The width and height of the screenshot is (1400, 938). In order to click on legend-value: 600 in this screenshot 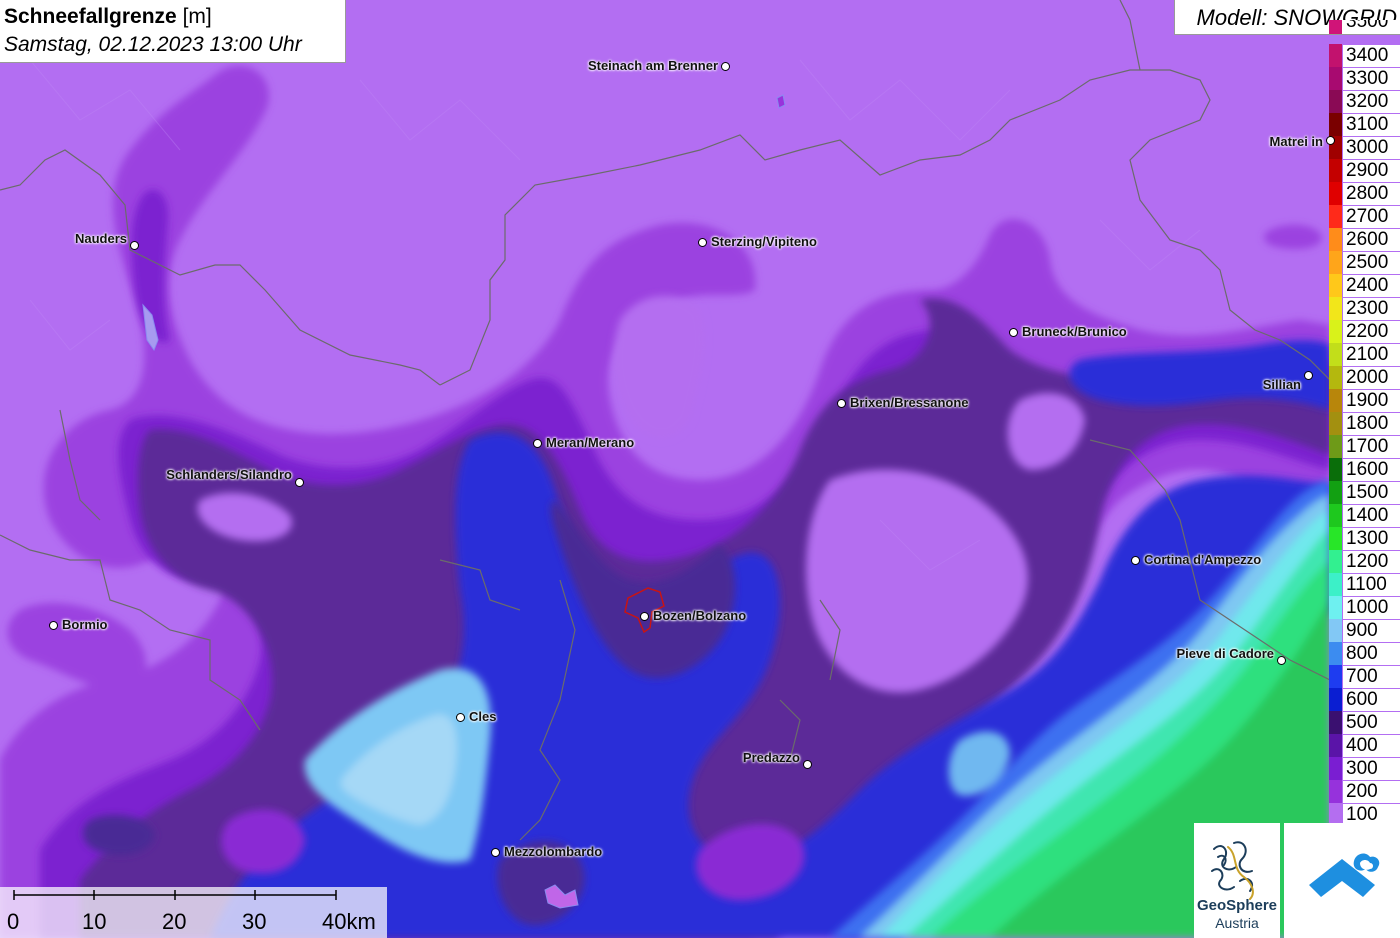, I will do `click(1371, 700)`.